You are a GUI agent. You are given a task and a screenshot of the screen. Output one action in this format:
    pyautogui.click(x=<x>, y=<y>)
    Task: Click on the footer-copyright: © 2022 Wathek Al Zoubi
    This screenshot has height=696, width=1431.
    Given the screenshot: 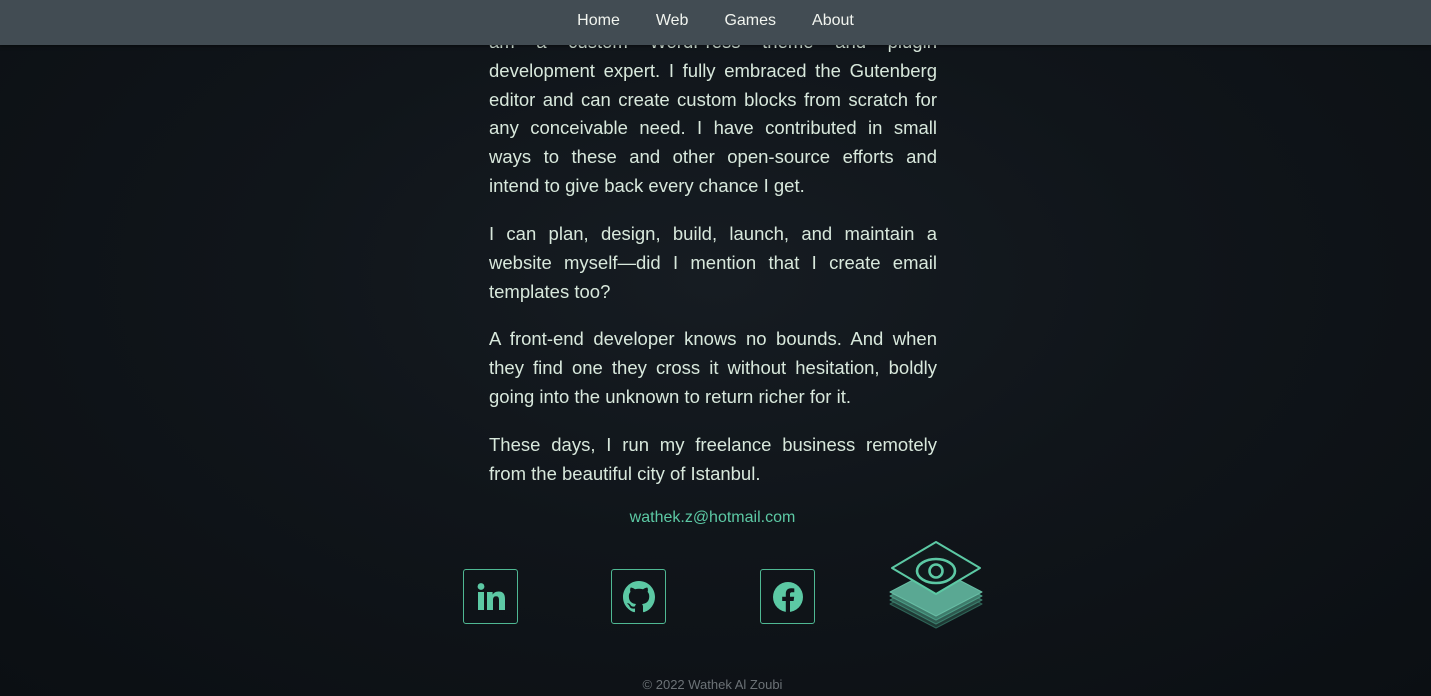 What is the action you would take?
    pyautogui.click(x=712, y=684)
    